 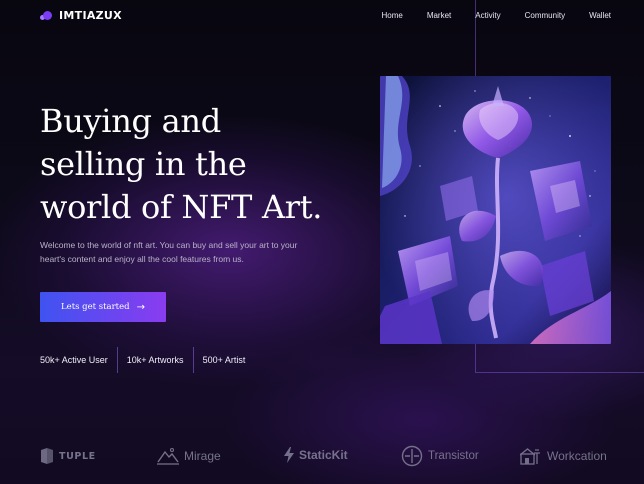 I want to click on hero-title-line-1: Buying and, so click(x=130, y=121).